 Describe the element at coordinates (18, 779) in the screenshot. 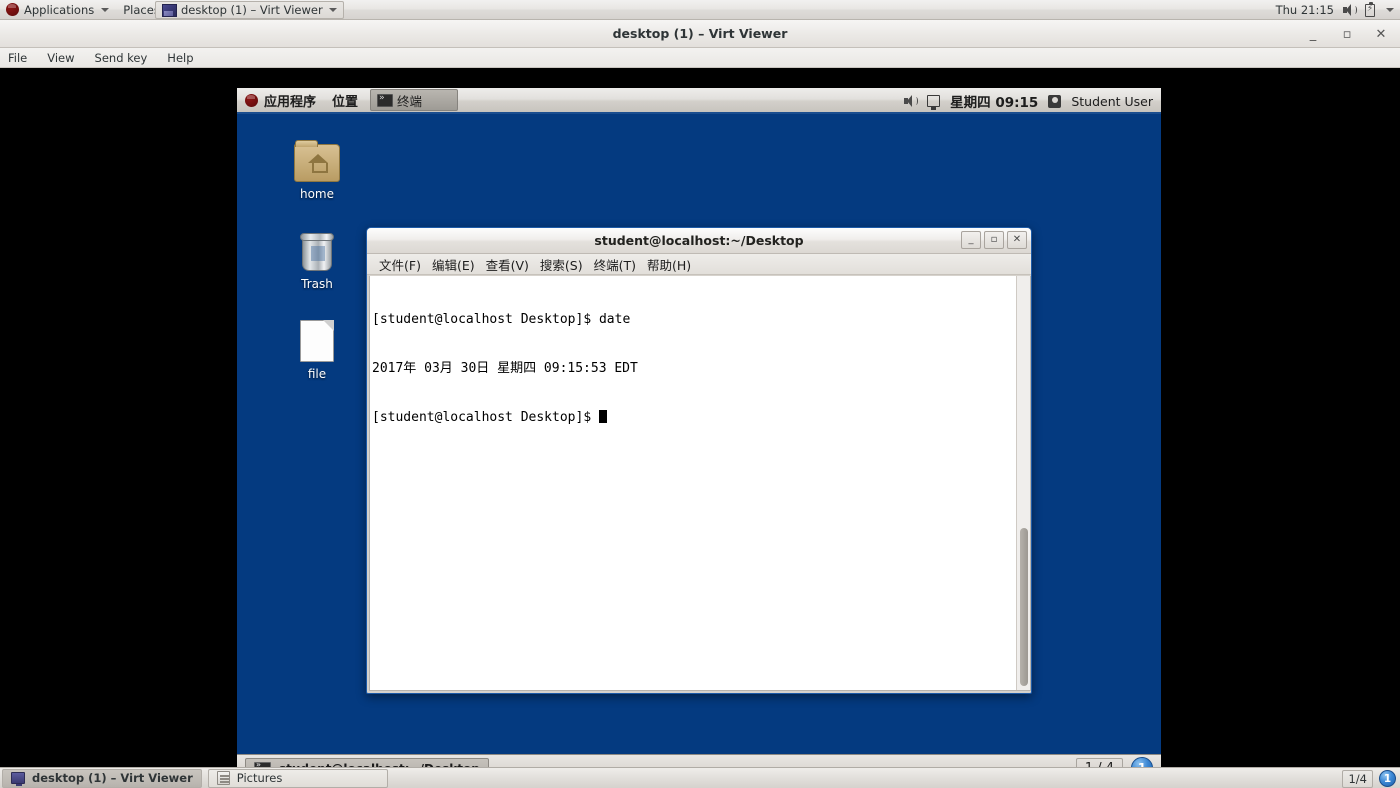

I see `monitor-icon` at that location.